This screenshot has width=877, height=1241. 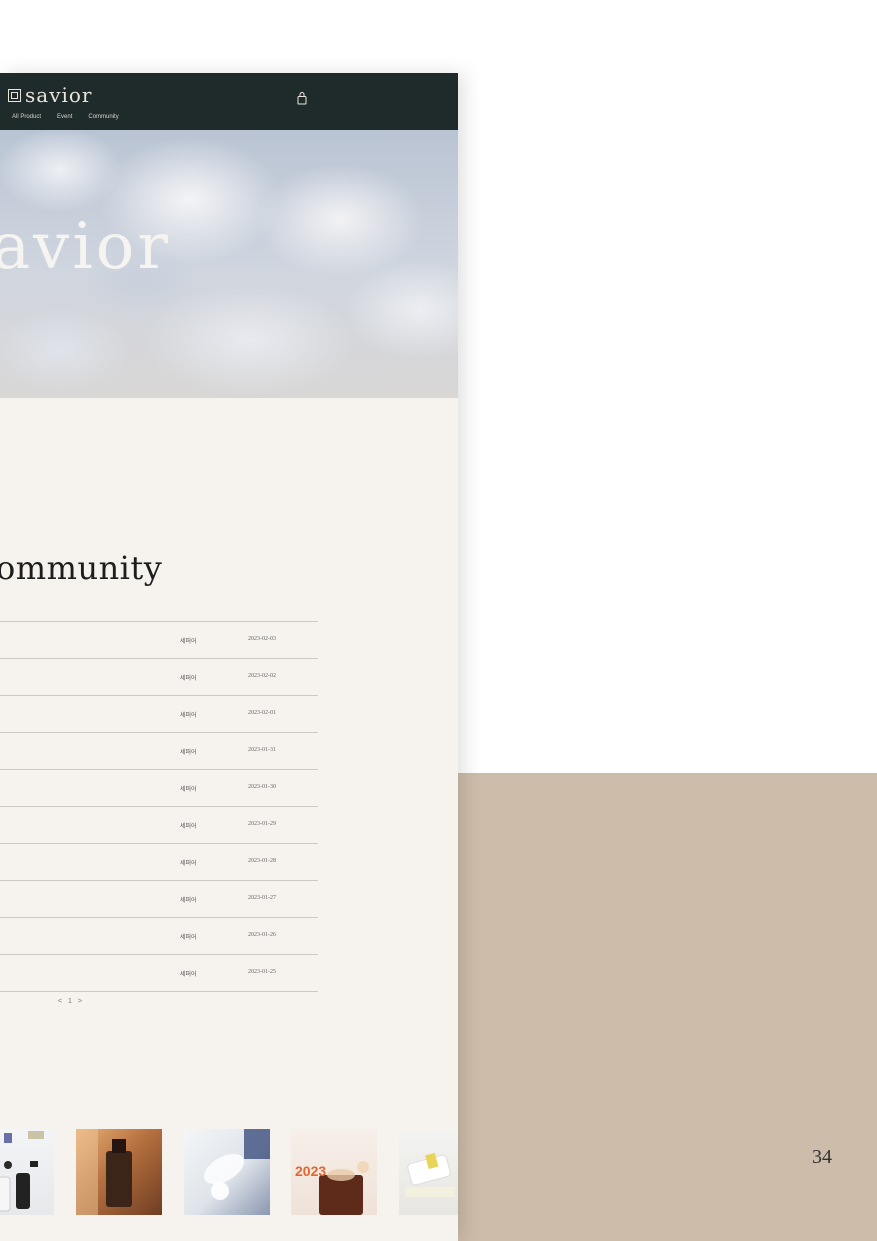 I want to click on table-row: 세퍼어 2023-01-30, so click(x=159, y=787).